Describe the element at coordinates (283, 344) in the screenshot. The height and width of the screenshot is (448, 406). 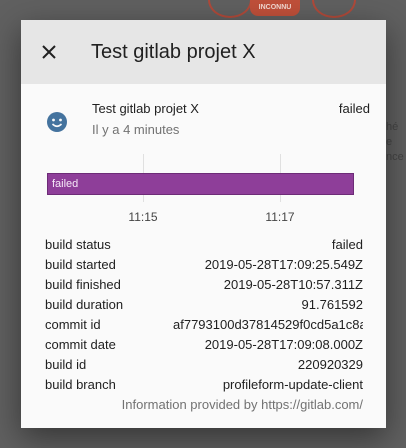
I see `attribute-value: 2019-05-28T17:09:08.000Z` at that location.